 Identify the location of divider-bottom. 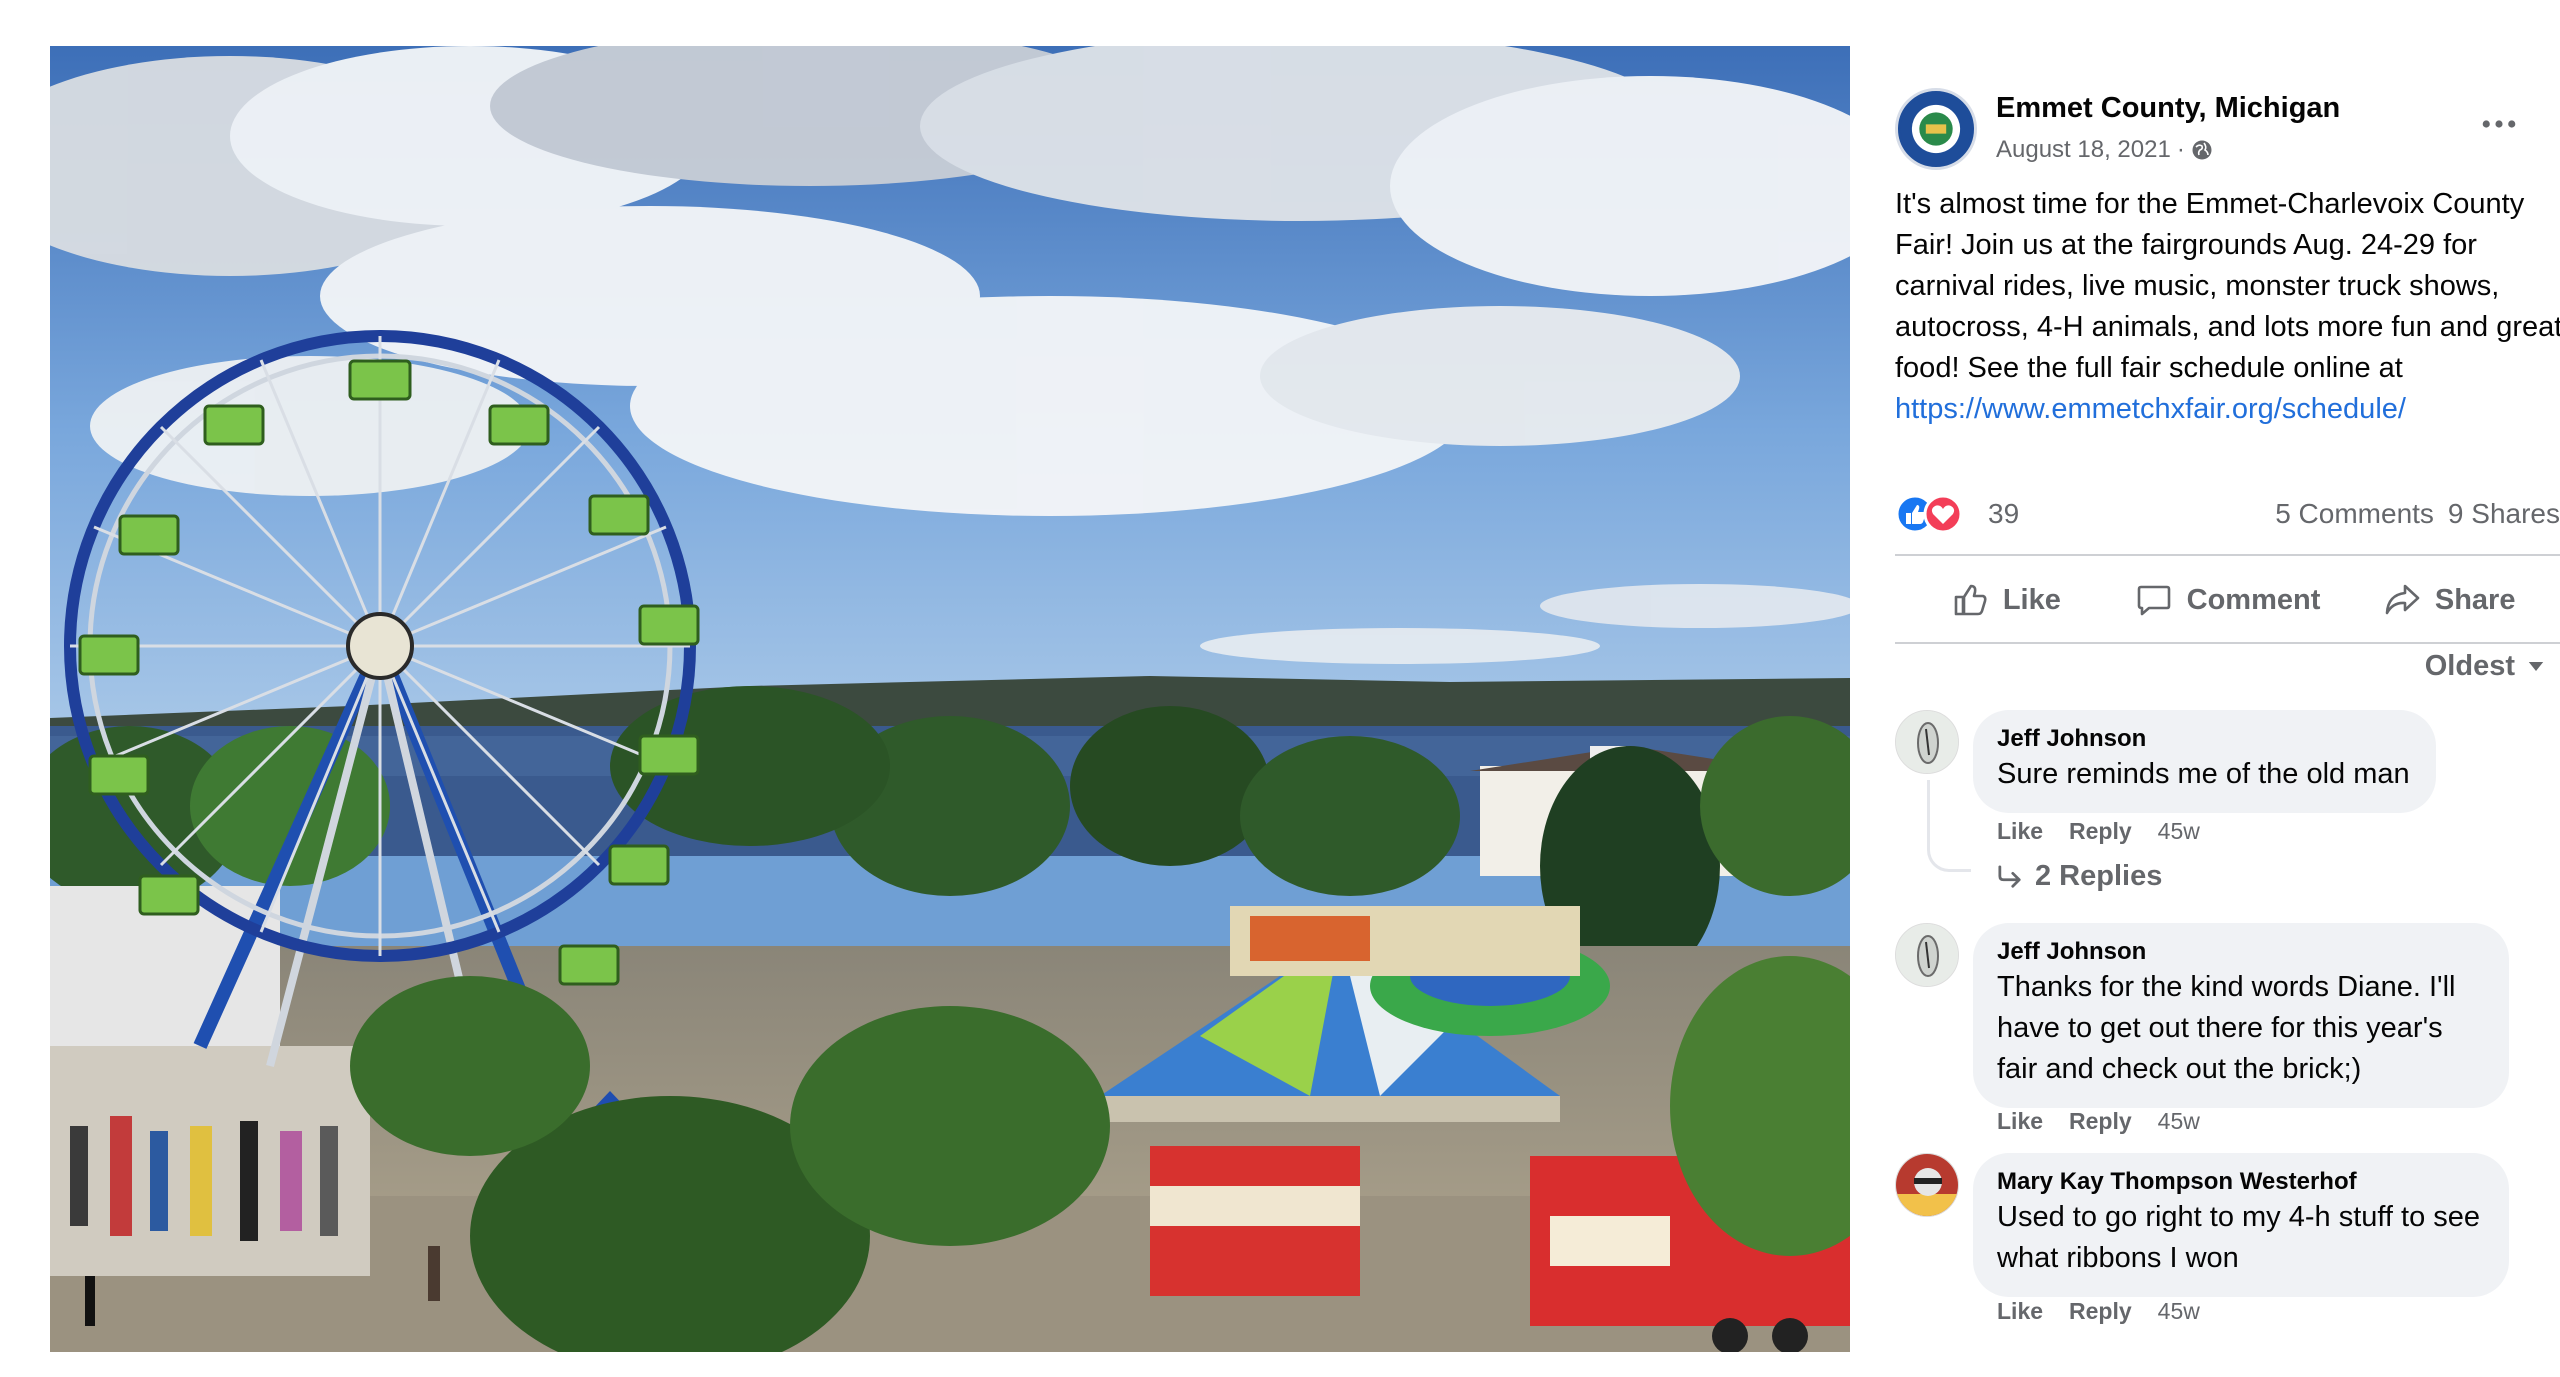
(2227, 643).